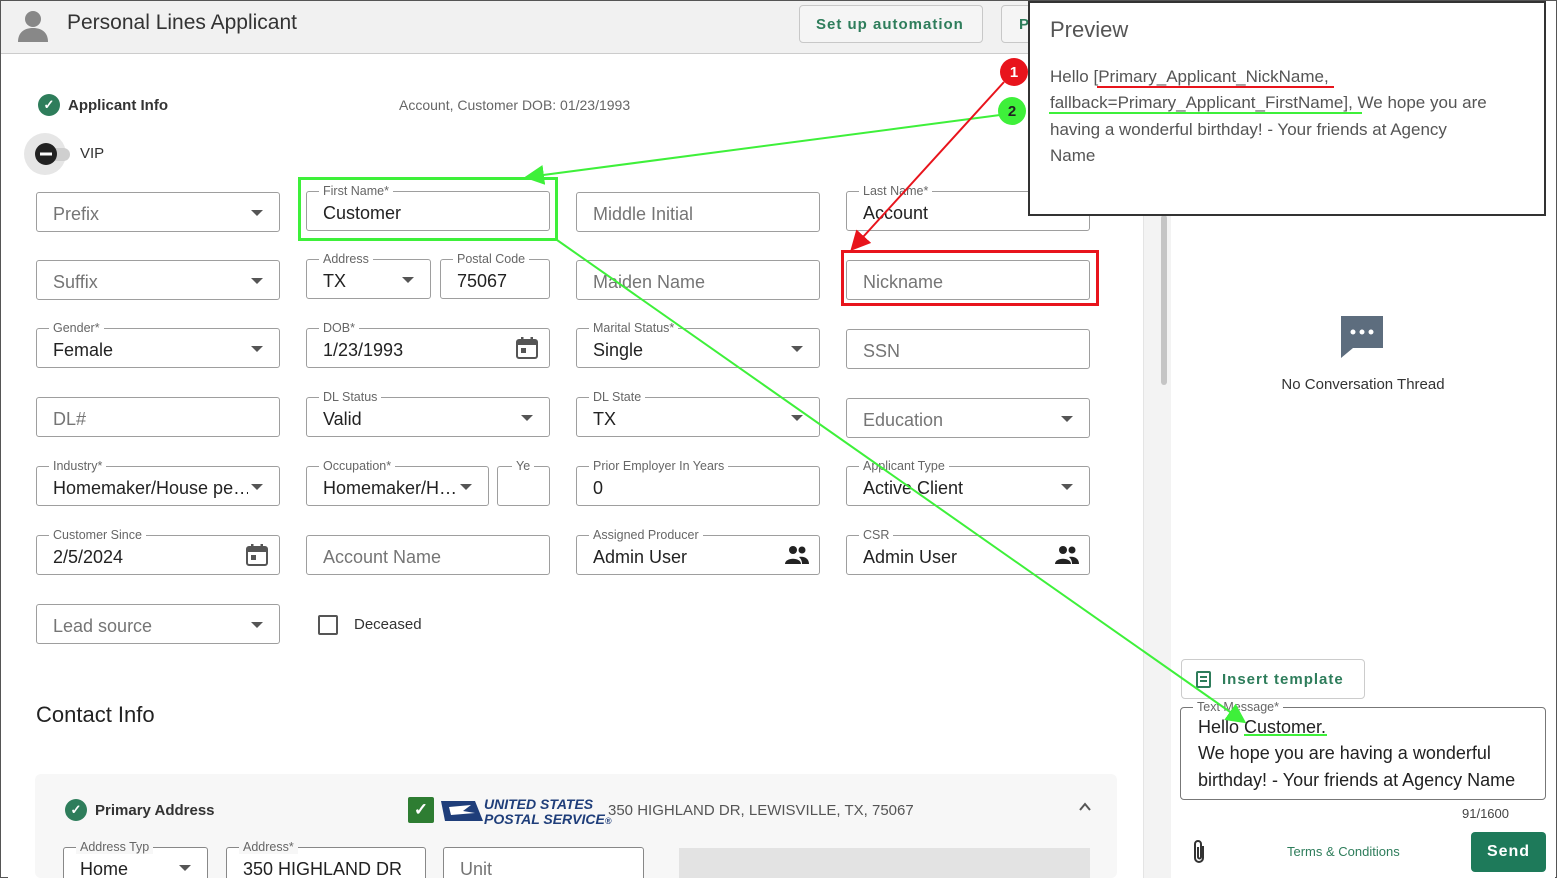  I want to click on address-line-field: Address* 350 HIGHLAND DR, so click(326, 859).